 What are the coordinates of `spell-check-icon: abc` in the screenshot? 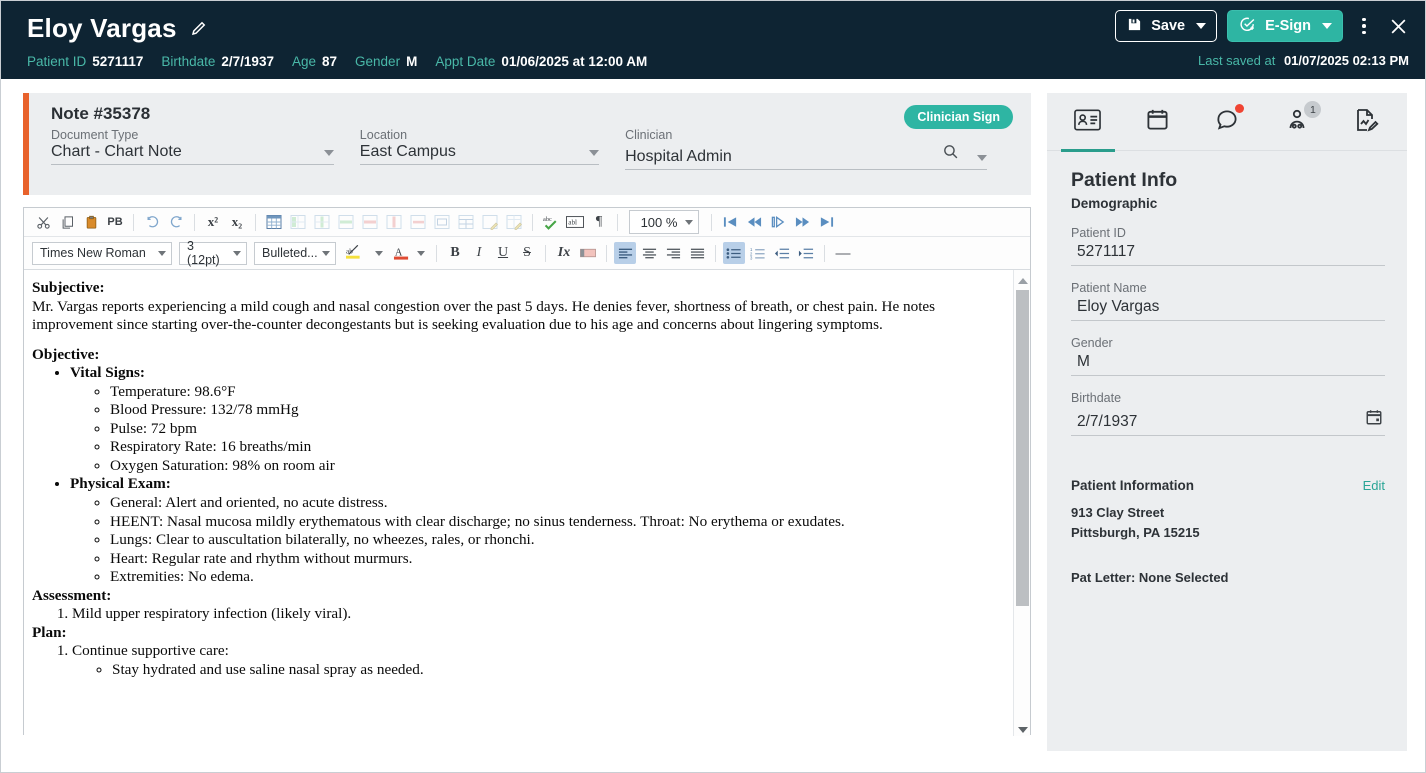 It's located at (551, 222).